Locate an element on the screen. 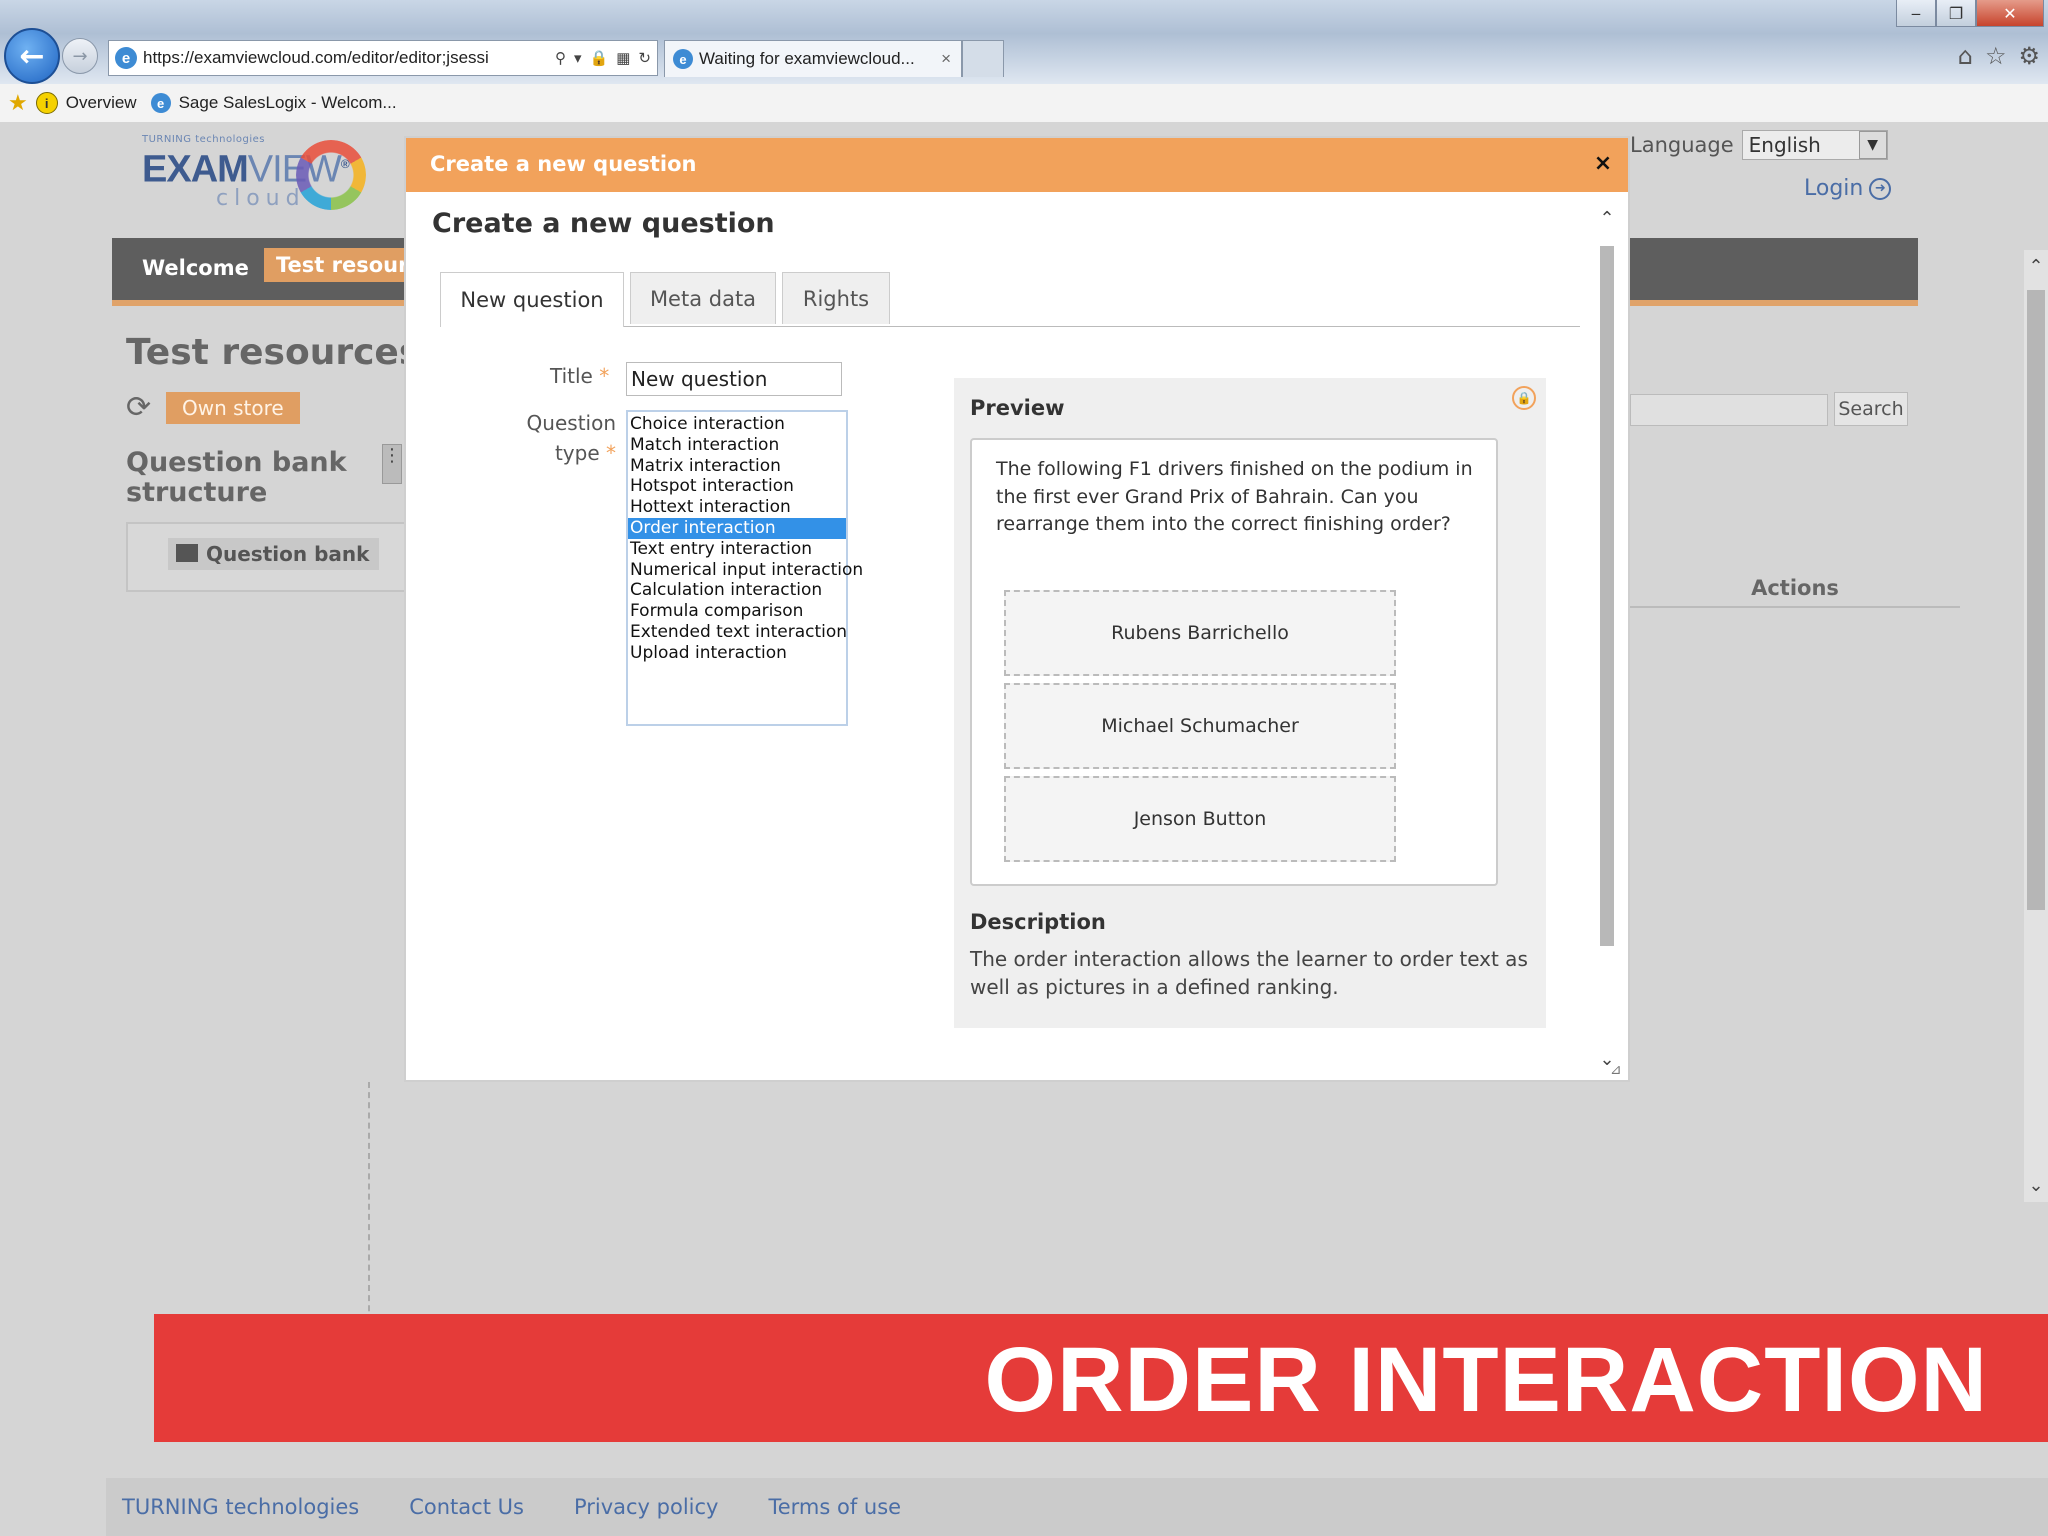 The width and height of the screenshot is (2048, 1536). question-type-option: Numerical input interaction is located at coordinates (745, 570).